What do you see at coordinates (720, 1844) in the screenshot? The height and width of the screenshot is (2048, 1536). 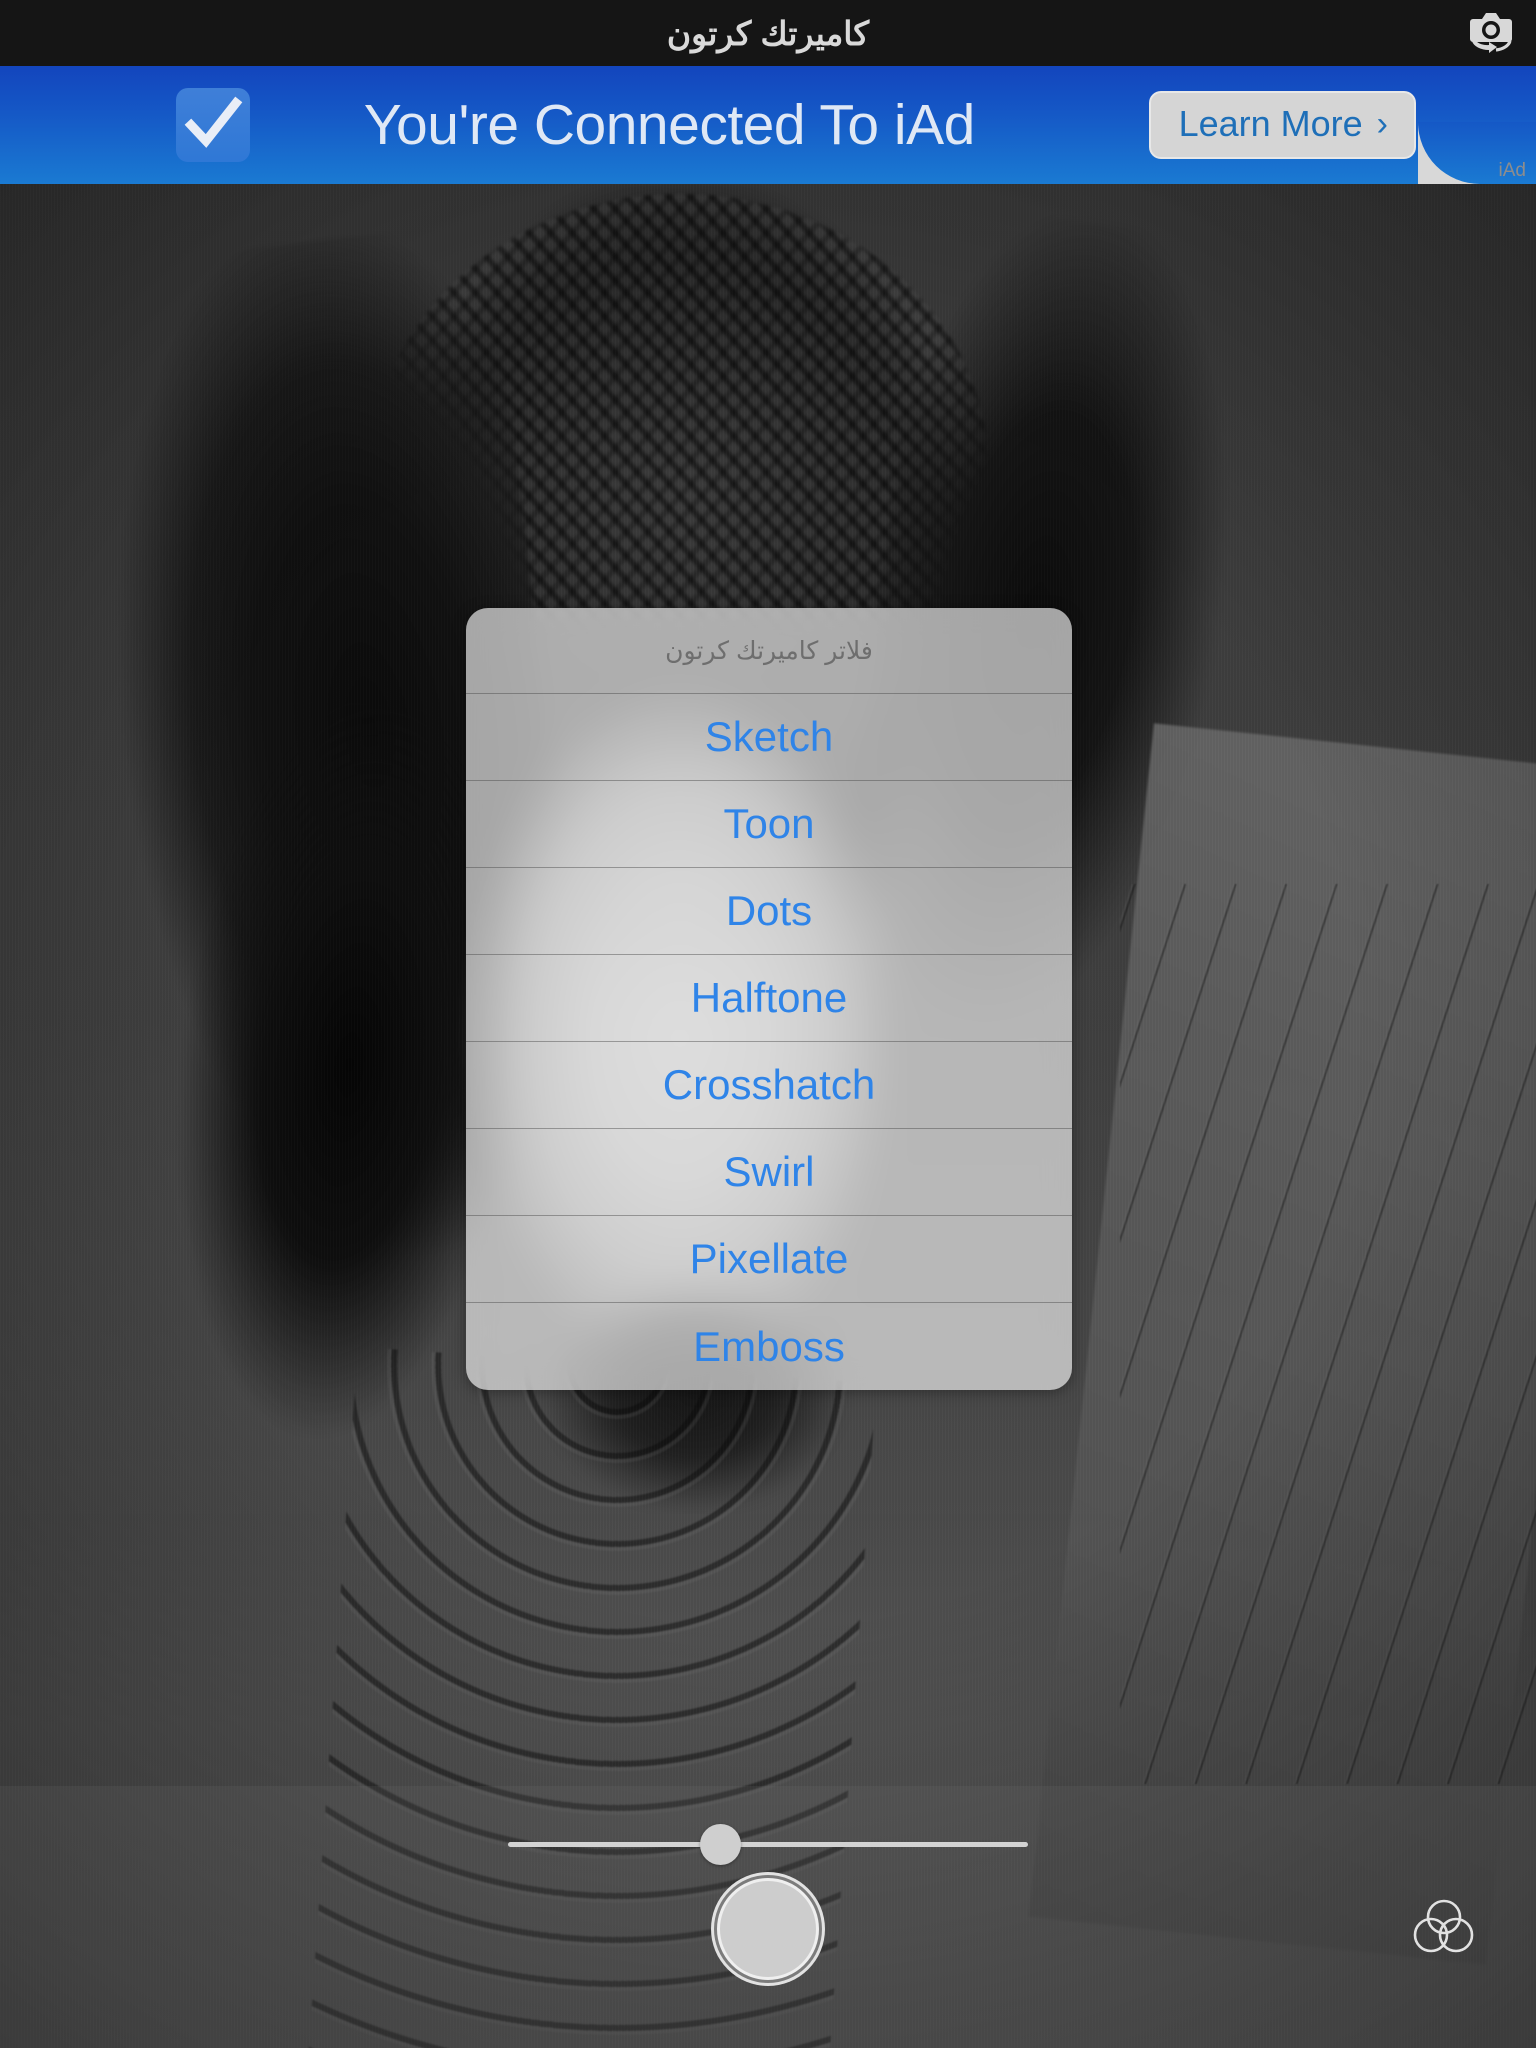 I see `slider-thumb` at bounding box center [720, 1844].